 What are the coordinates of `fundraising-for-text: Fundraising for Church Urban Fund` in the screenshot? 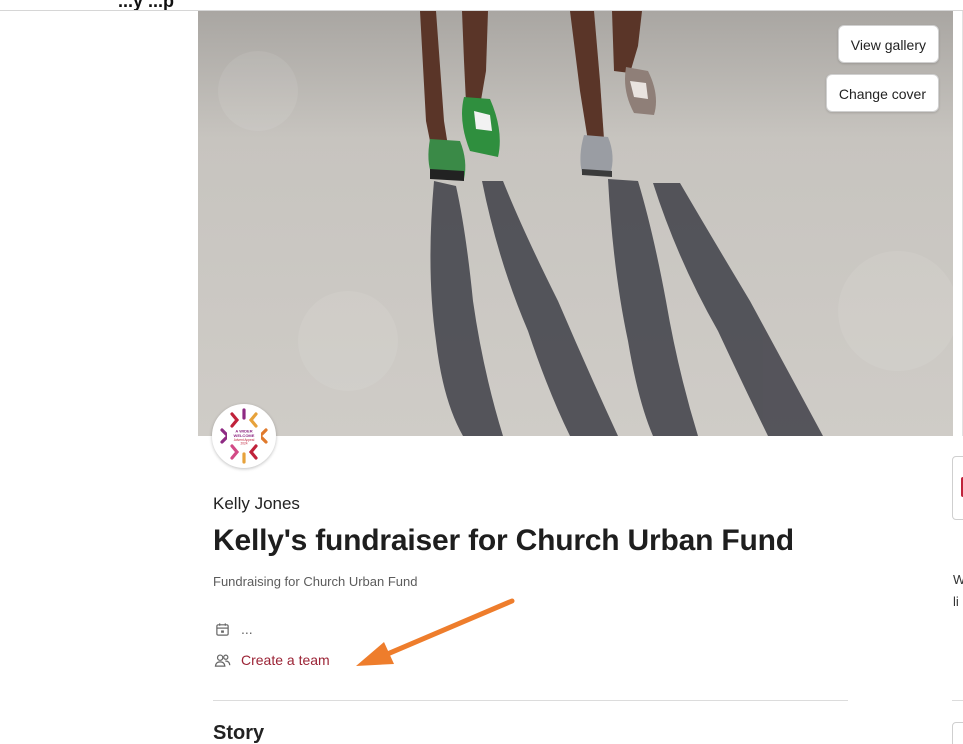 It's located at (315, 581).